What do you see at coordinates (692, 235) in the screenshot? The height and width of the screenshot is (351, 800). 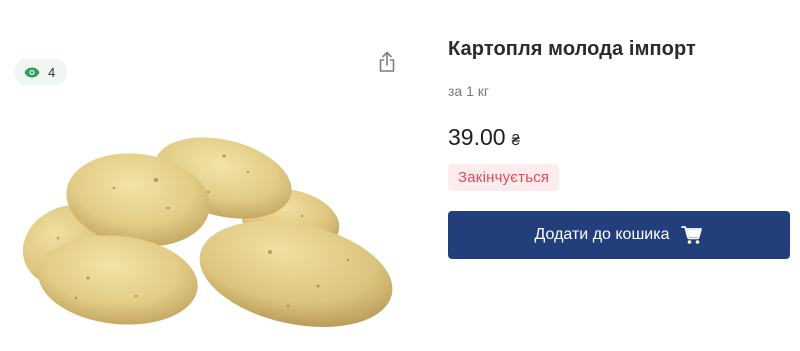 I see `cart-icon` at bounding box center [692, 235].